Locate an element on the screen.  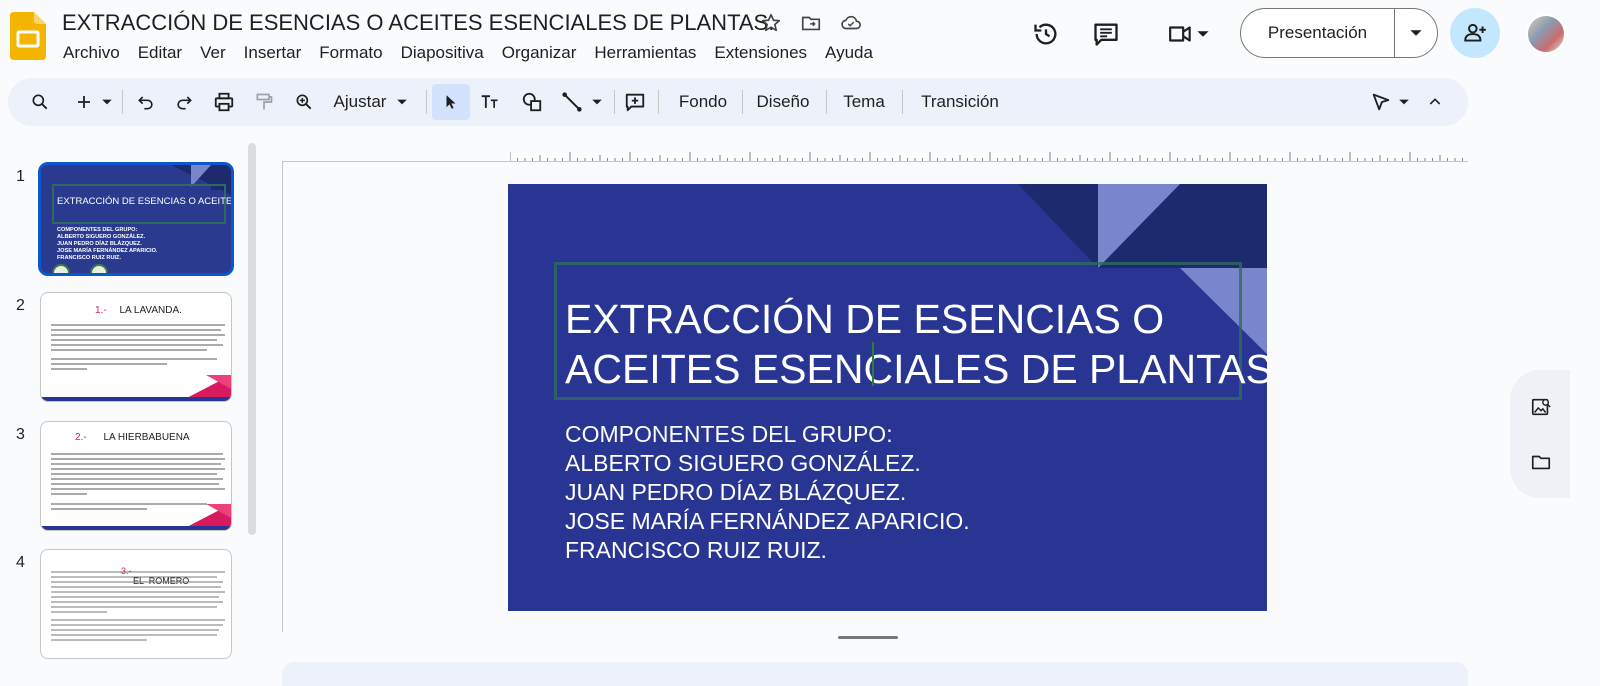
side-panel is located at coordinates (1540, 434).